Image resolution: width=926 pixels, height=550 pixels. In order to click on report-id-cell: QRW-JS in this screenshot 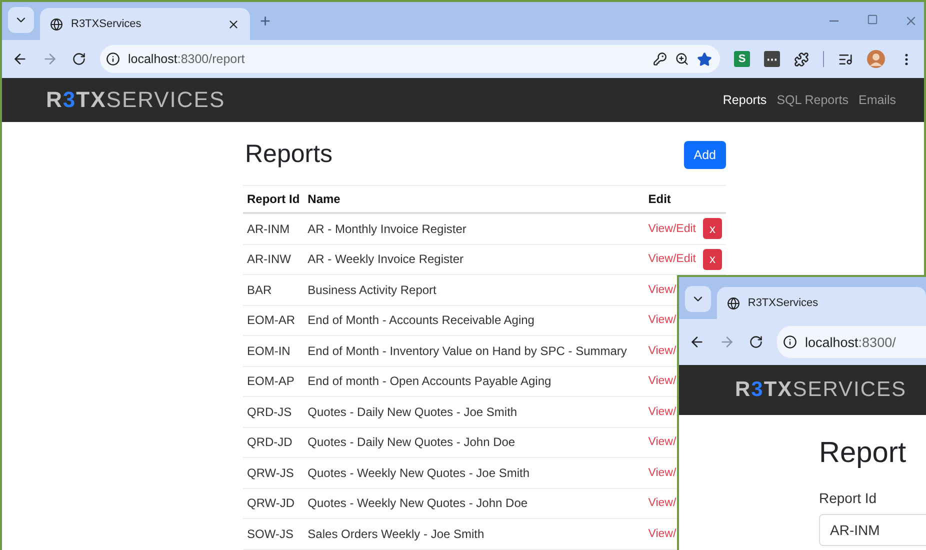, I will do `click(273, 473)`.